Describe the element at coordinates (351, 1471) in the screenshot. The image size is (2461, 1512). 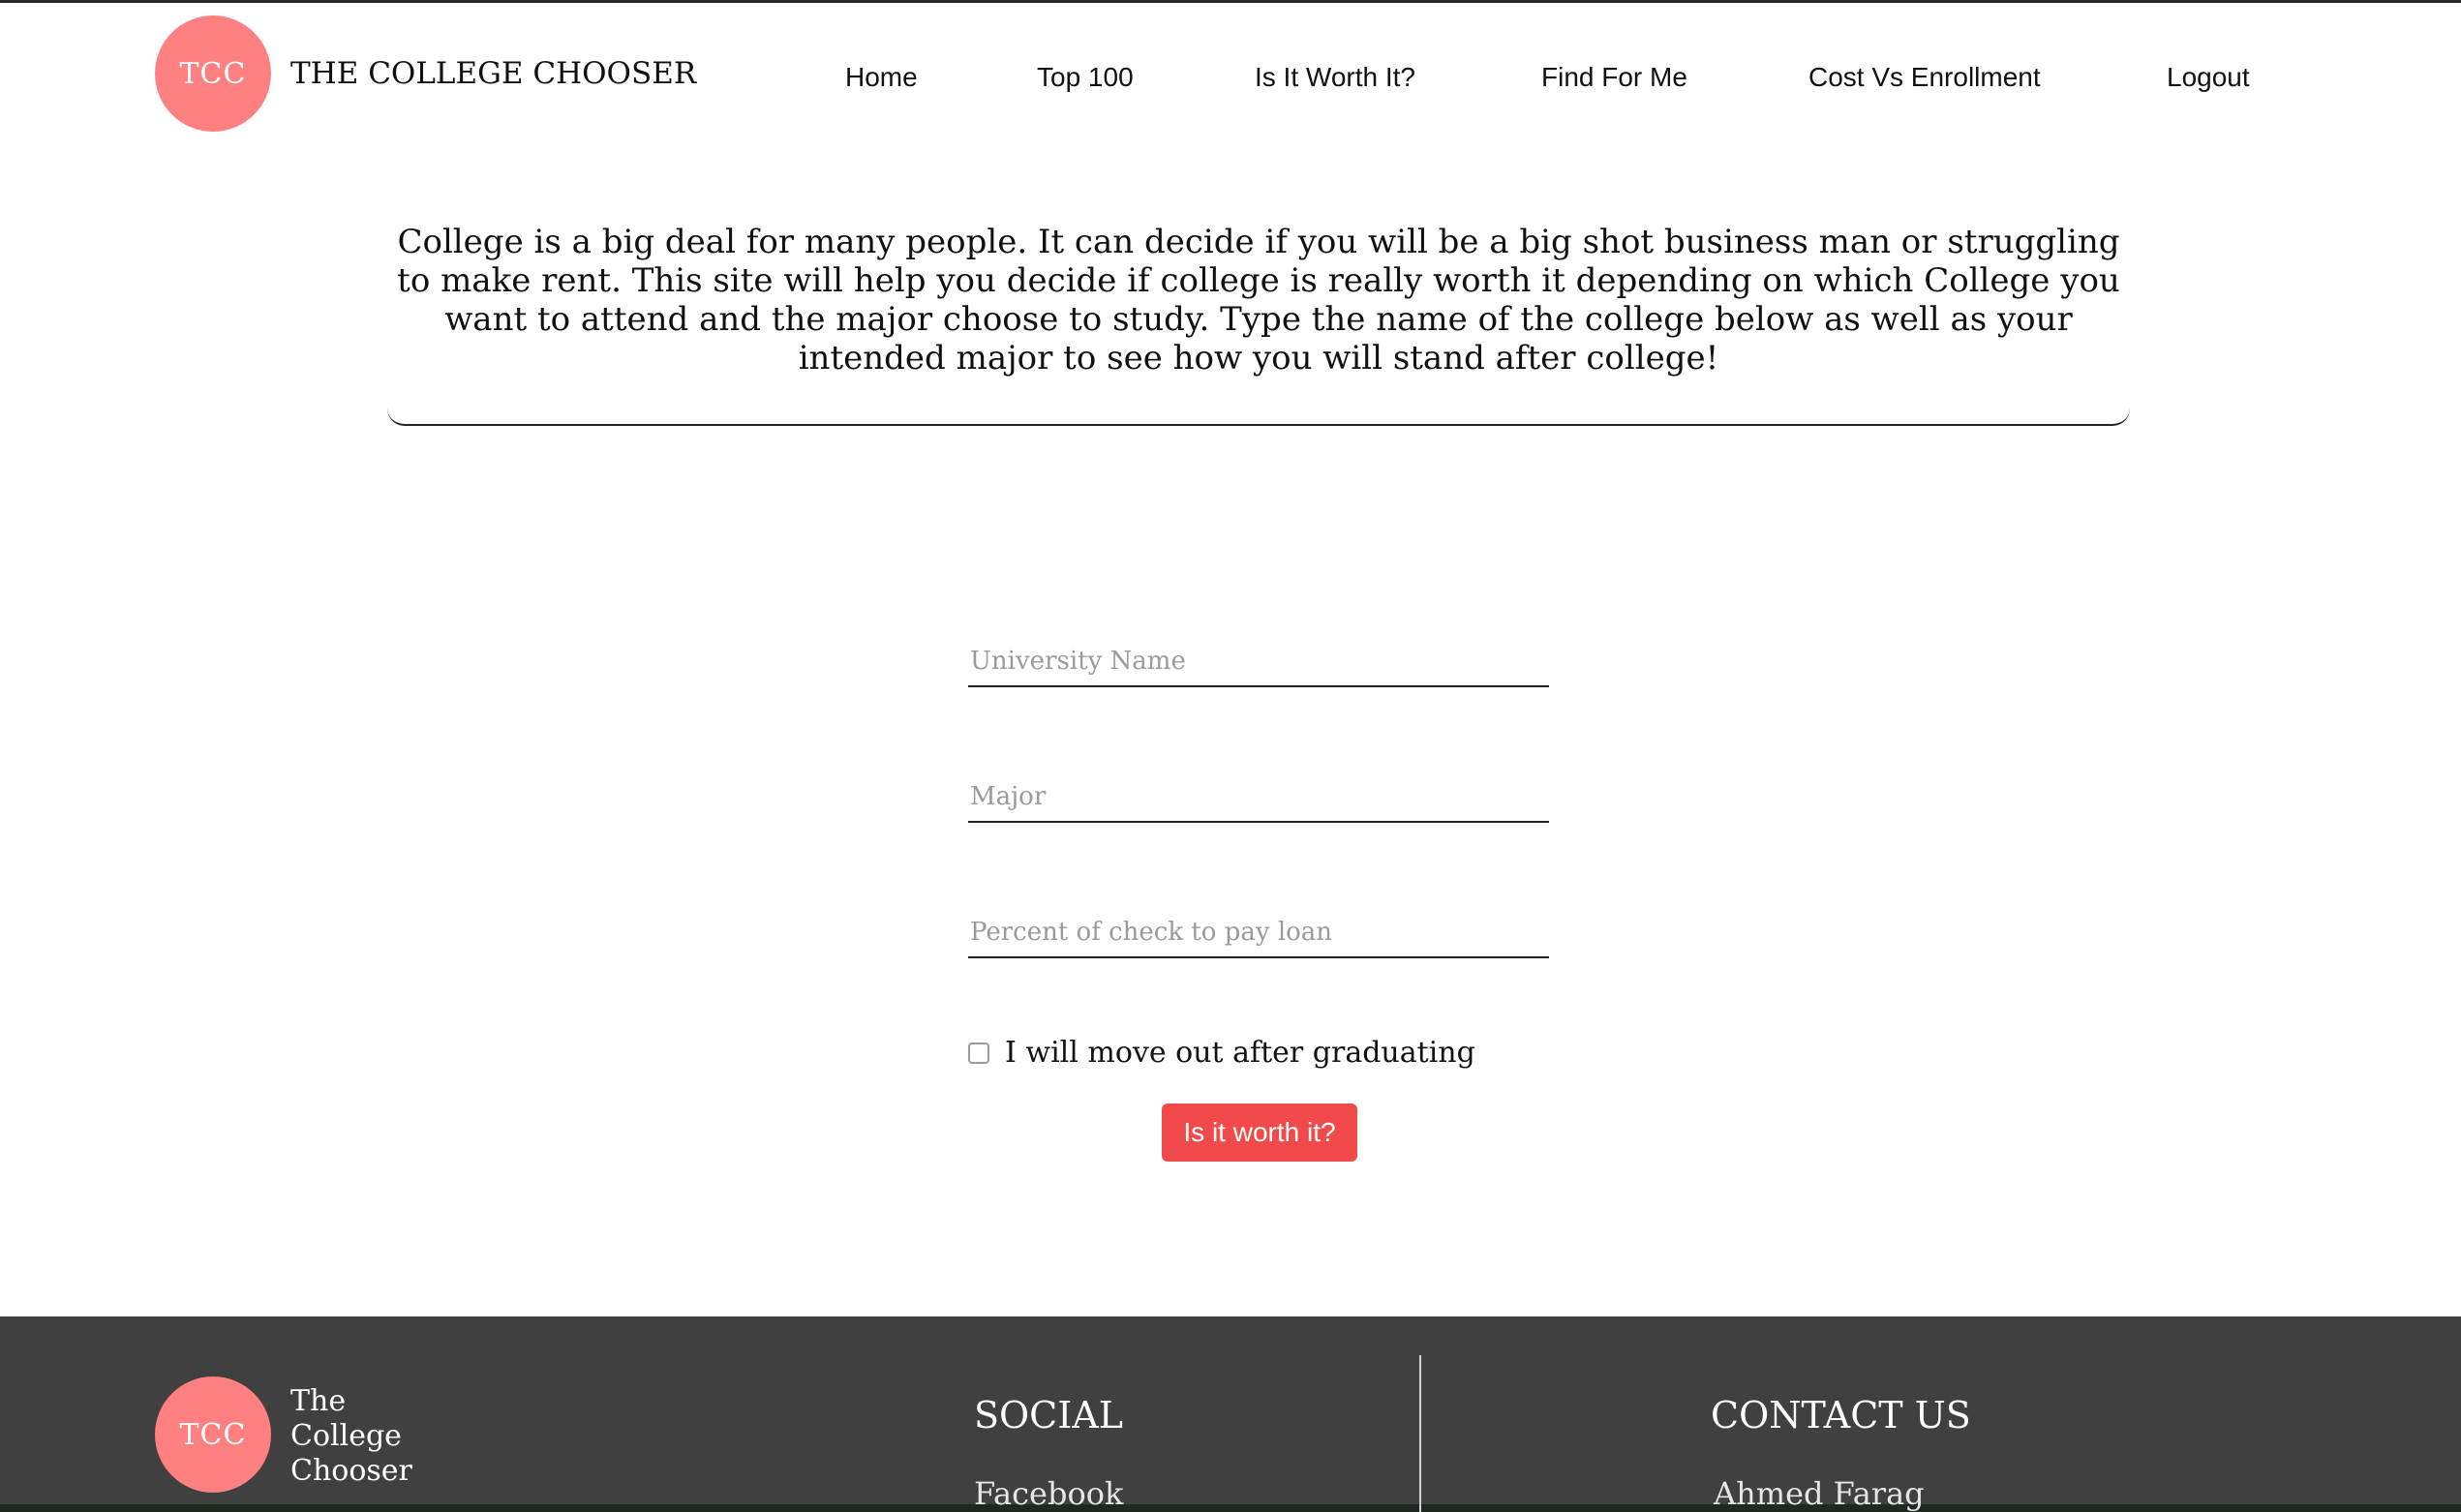
I see `footer-brand-line-3: Chooser` at that location.